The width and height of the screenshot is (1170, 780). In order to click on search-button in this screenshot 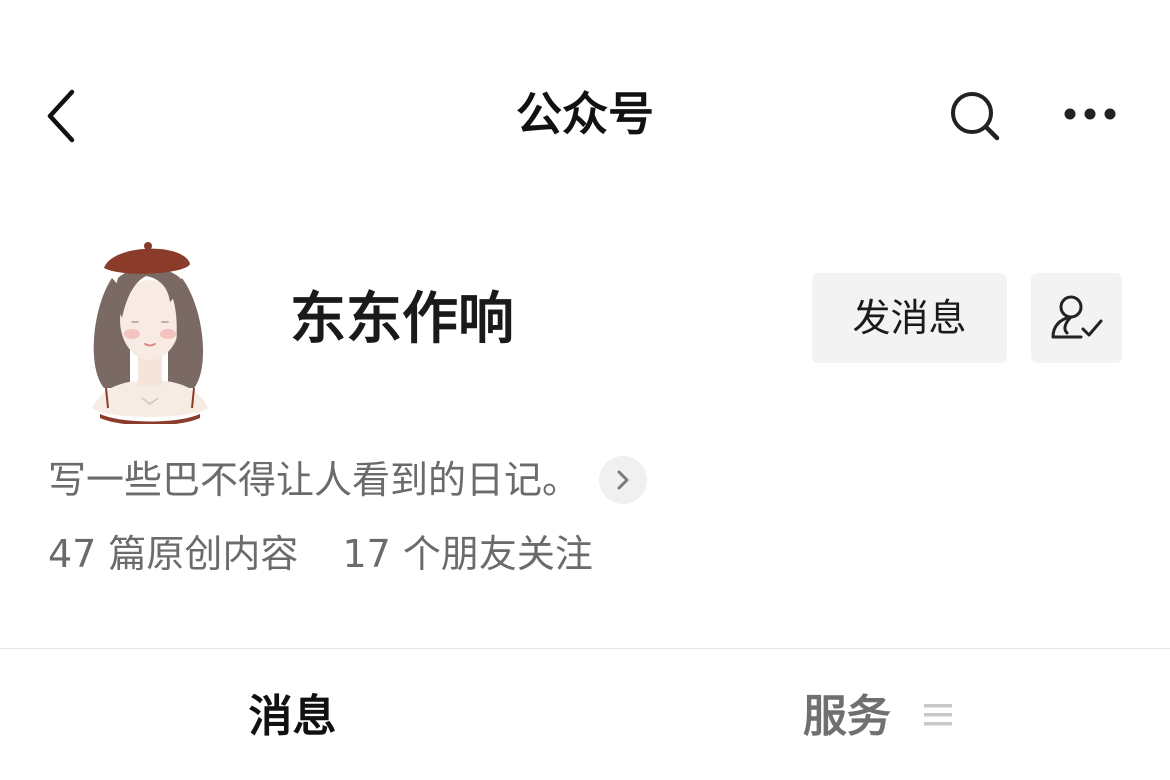, I will do `click(975, 116)`.